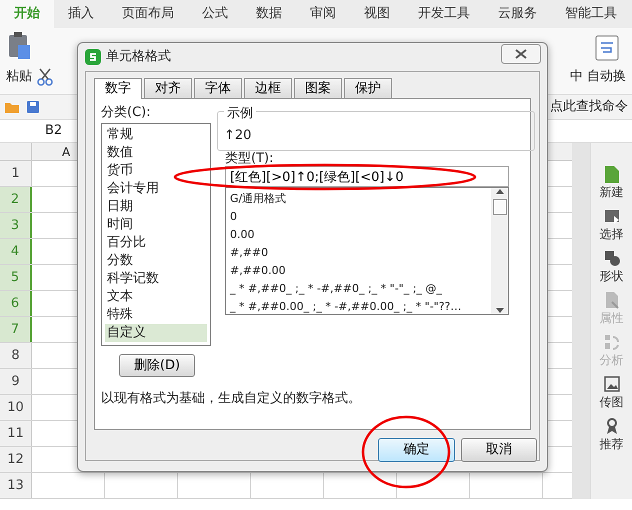 The image size is (632, 510). Describe the element at coordinates (358, 253) in the screenshot. I see `format-item: #,##0` at that location.